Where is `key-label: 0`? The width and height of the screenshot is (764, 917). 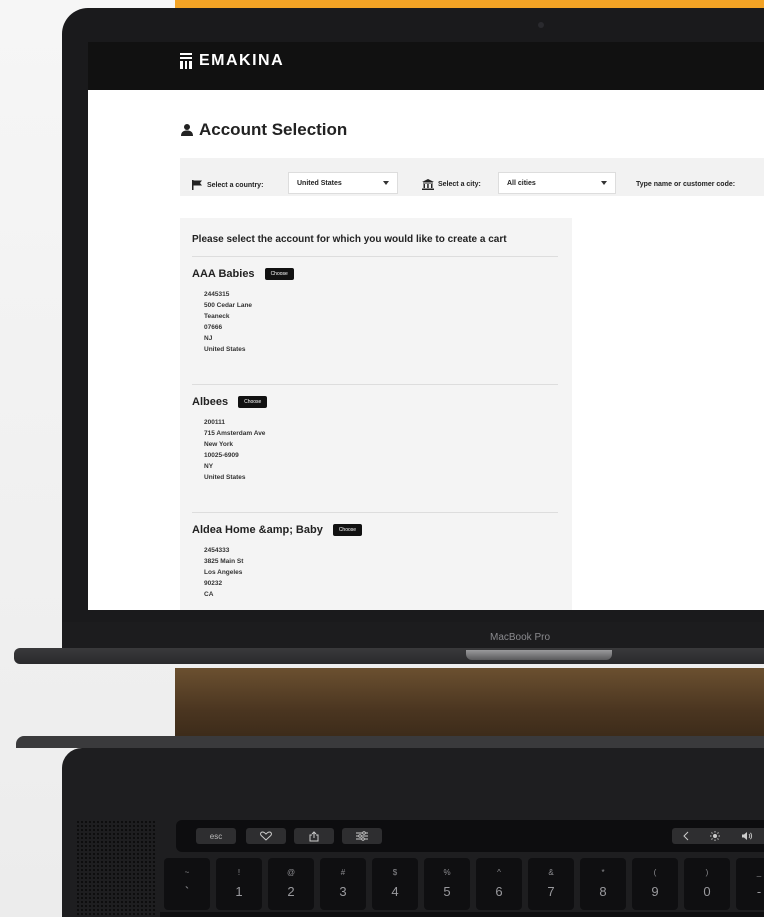 key-label: 0 is located at coordinates (707, 891).